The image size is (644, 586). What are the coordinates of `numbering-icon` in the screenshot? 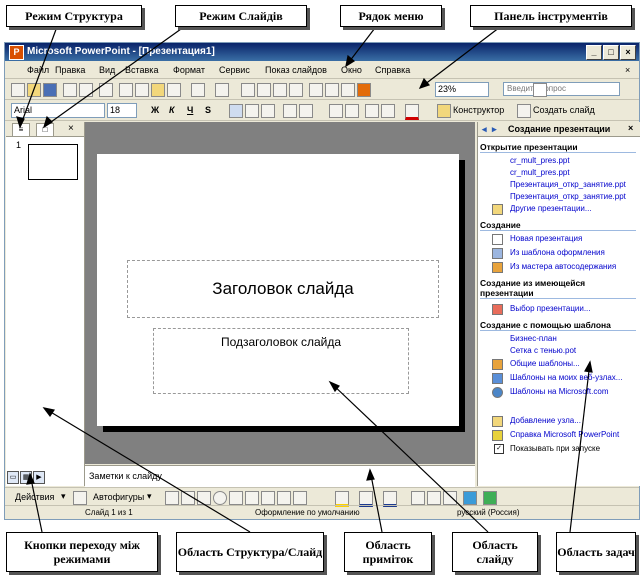 It's located at (290, 111).